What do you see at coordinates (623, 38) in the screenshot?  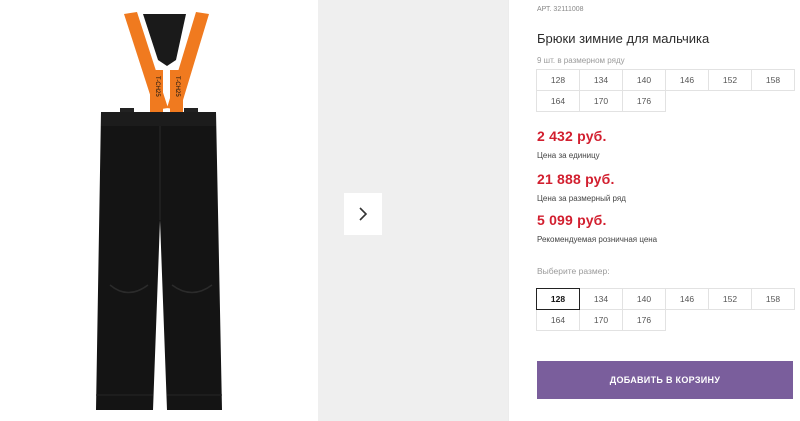 I see `product-title: Брюки зимние для мальчика` at bounding box center [623, 38].